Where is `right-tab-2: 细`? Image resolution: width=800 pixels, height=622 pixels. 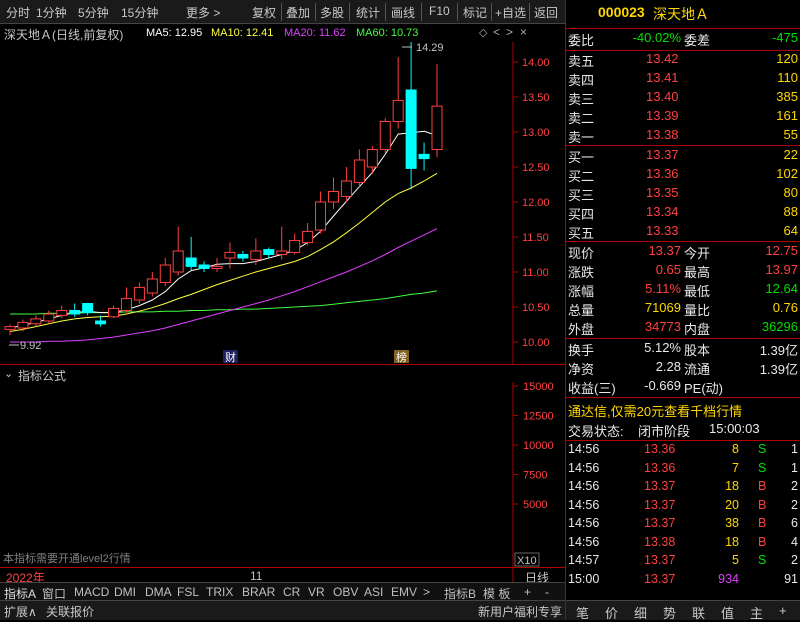 right-tab-2: 细 is located at coordinates (640, 612).